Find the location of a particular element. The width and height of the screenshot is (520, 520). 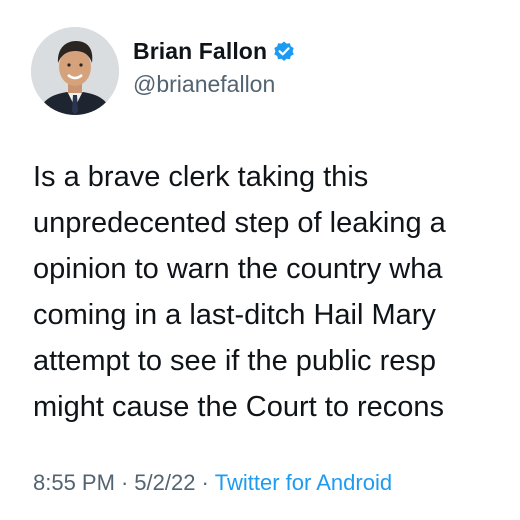

tweet-text-line: might cause the Court to recons is located at coordinates (239, 407).